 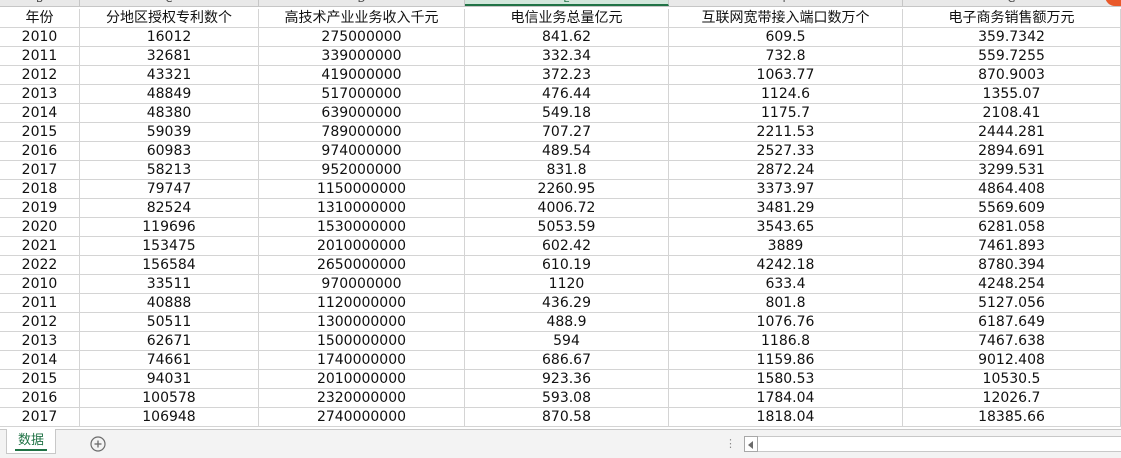 I want to click on table-cell: 488.9, so click(x=567, y=322).